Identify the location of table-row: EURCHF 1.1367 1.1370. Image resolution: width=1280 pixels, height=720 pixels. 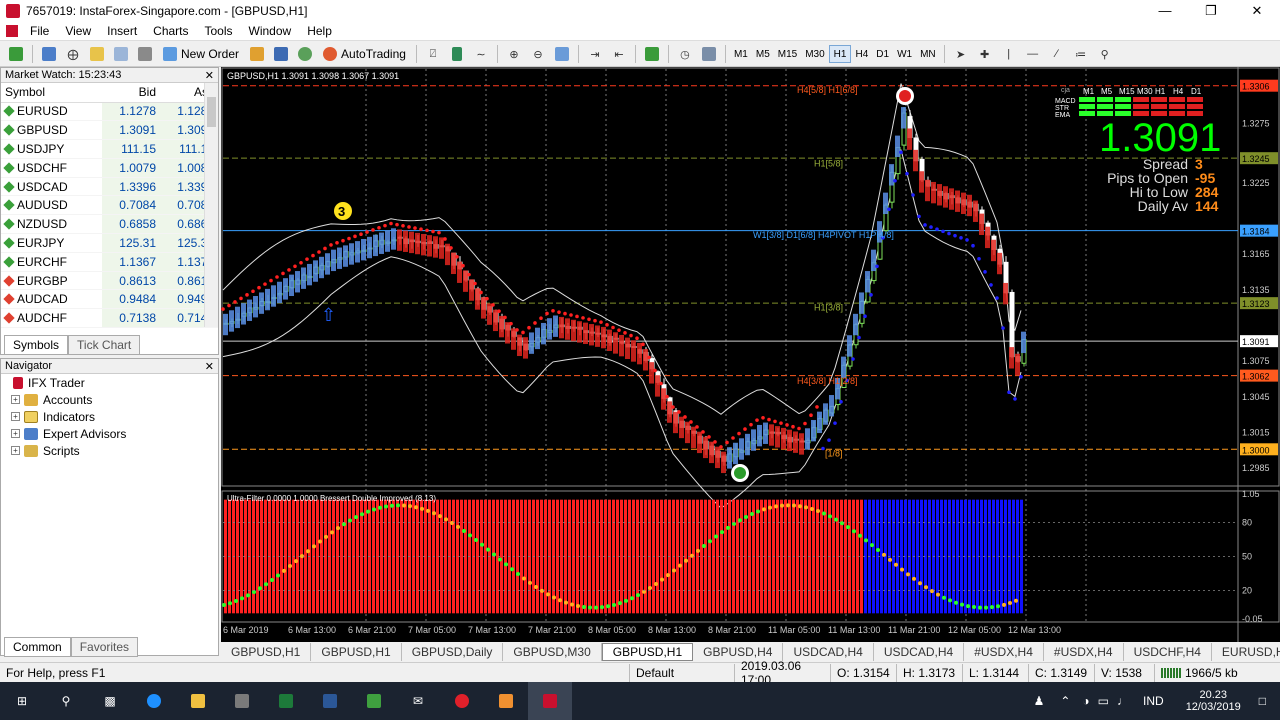
(109, 262).